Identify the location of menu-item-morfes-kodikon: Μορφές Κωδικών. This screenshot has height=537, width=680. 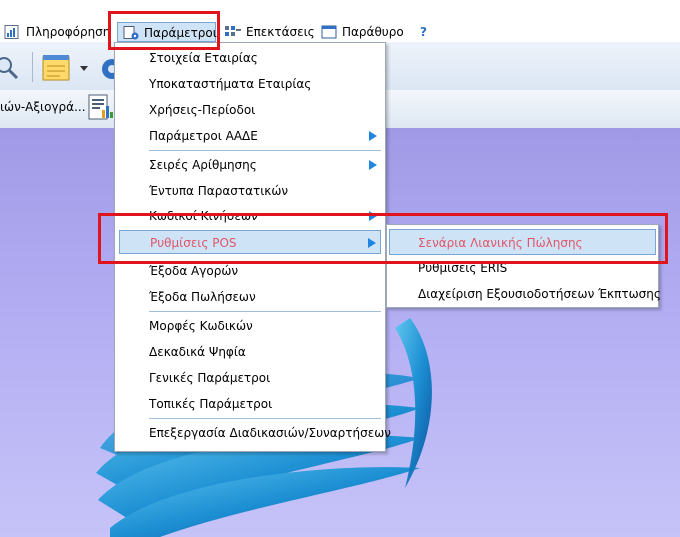
(250, 326).